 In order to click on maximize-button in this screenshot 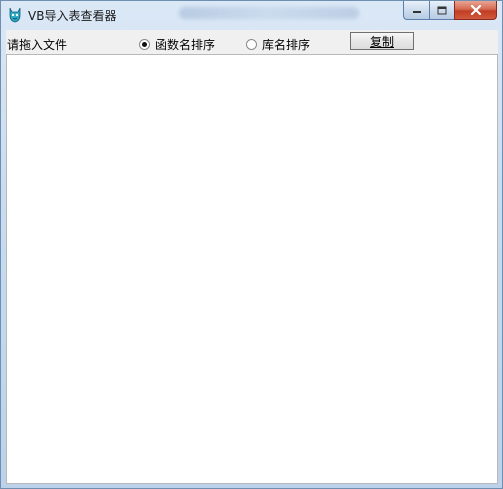, I will do `click(441, 10)`.